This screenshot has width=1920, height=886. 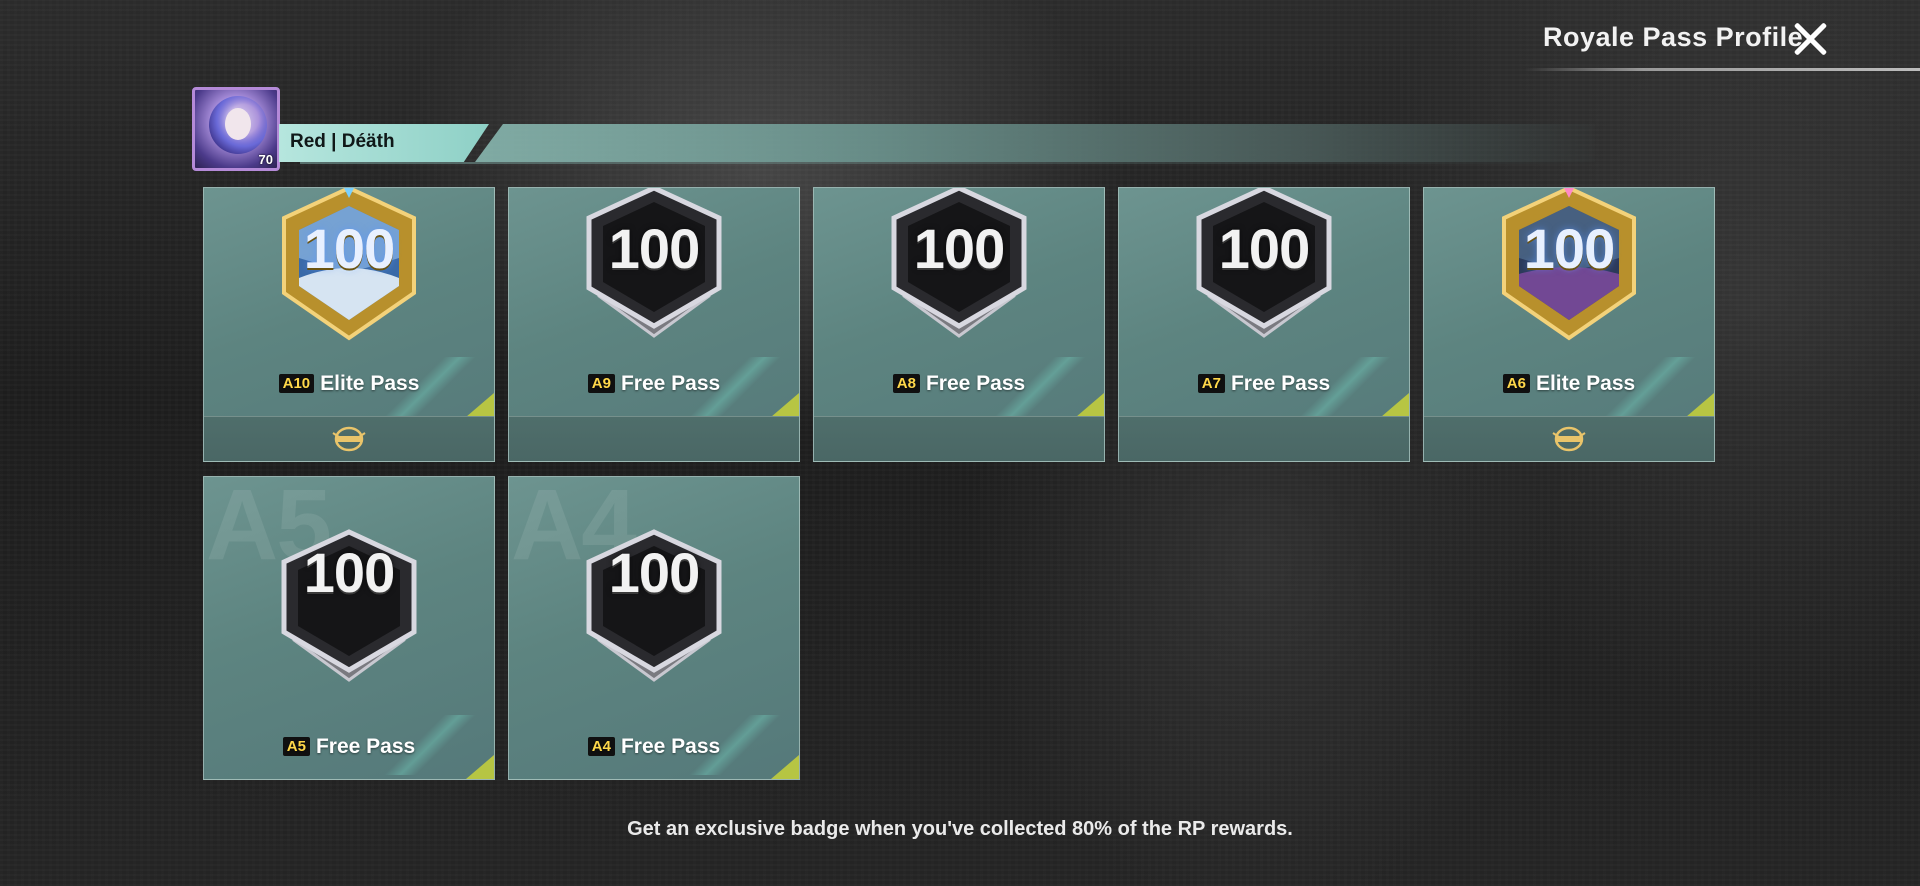 I want to click on badge-card-a7: 100 A7 Free Pass, so click(x=1264, y=324).